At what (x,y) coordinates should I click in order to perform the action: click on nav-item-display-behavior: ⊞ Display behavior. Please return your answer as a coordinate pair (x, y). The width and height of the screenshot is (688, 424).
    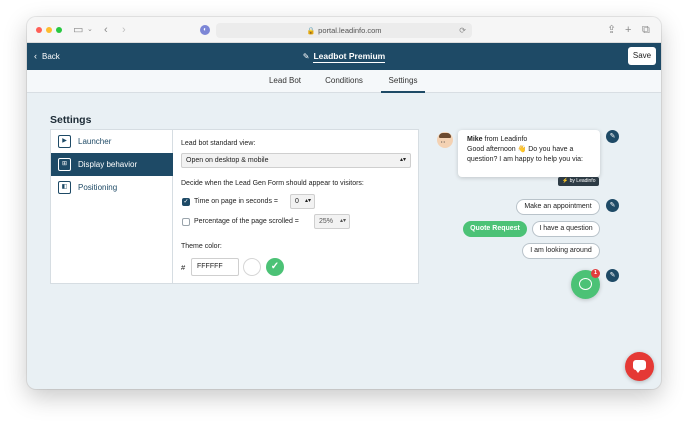
    Looking at the image, I should click on (112, 164).